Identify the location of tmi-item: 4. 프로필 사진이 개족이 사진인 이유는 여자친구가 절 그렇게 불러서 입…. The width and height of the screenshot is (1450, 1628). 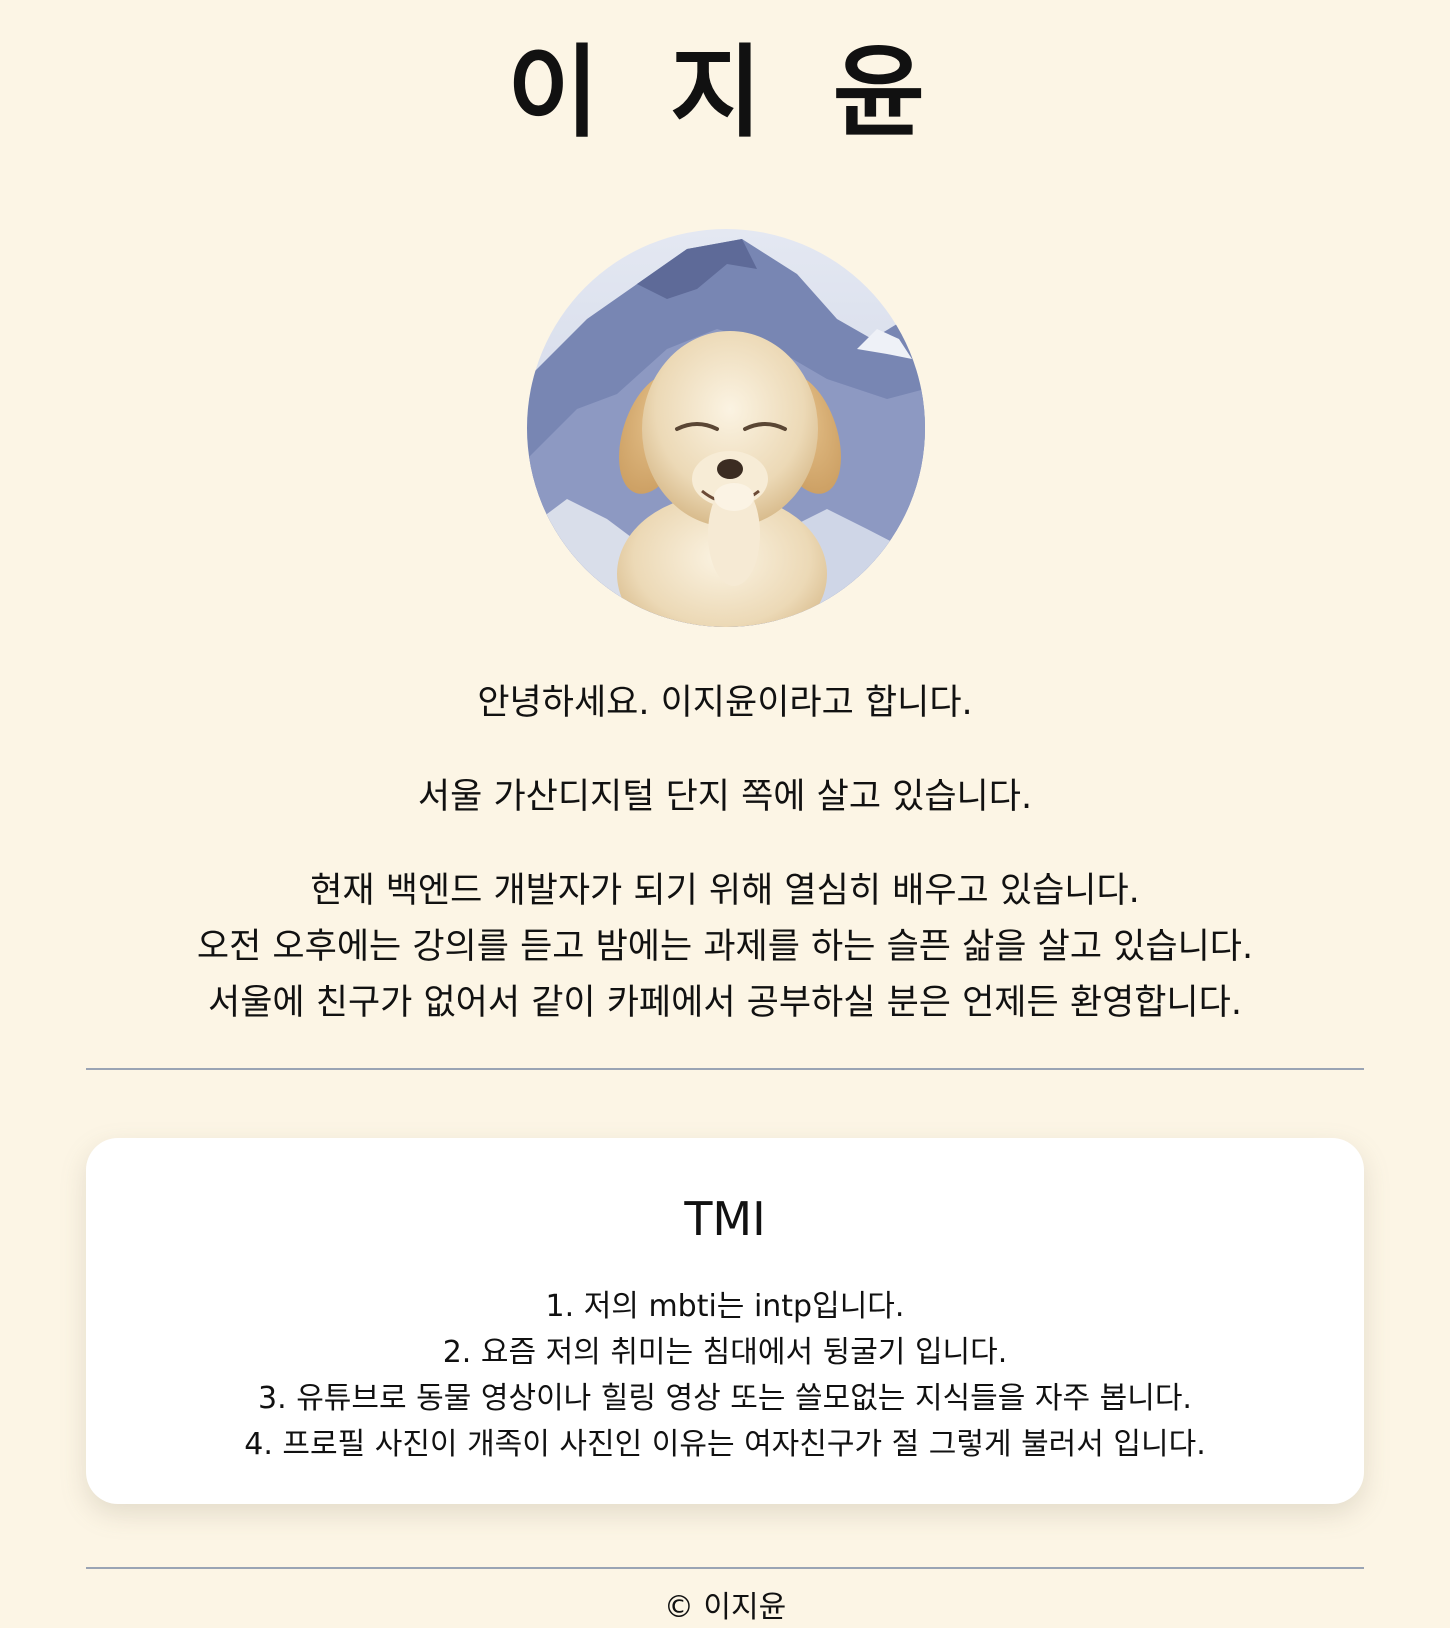
(725, 1444).